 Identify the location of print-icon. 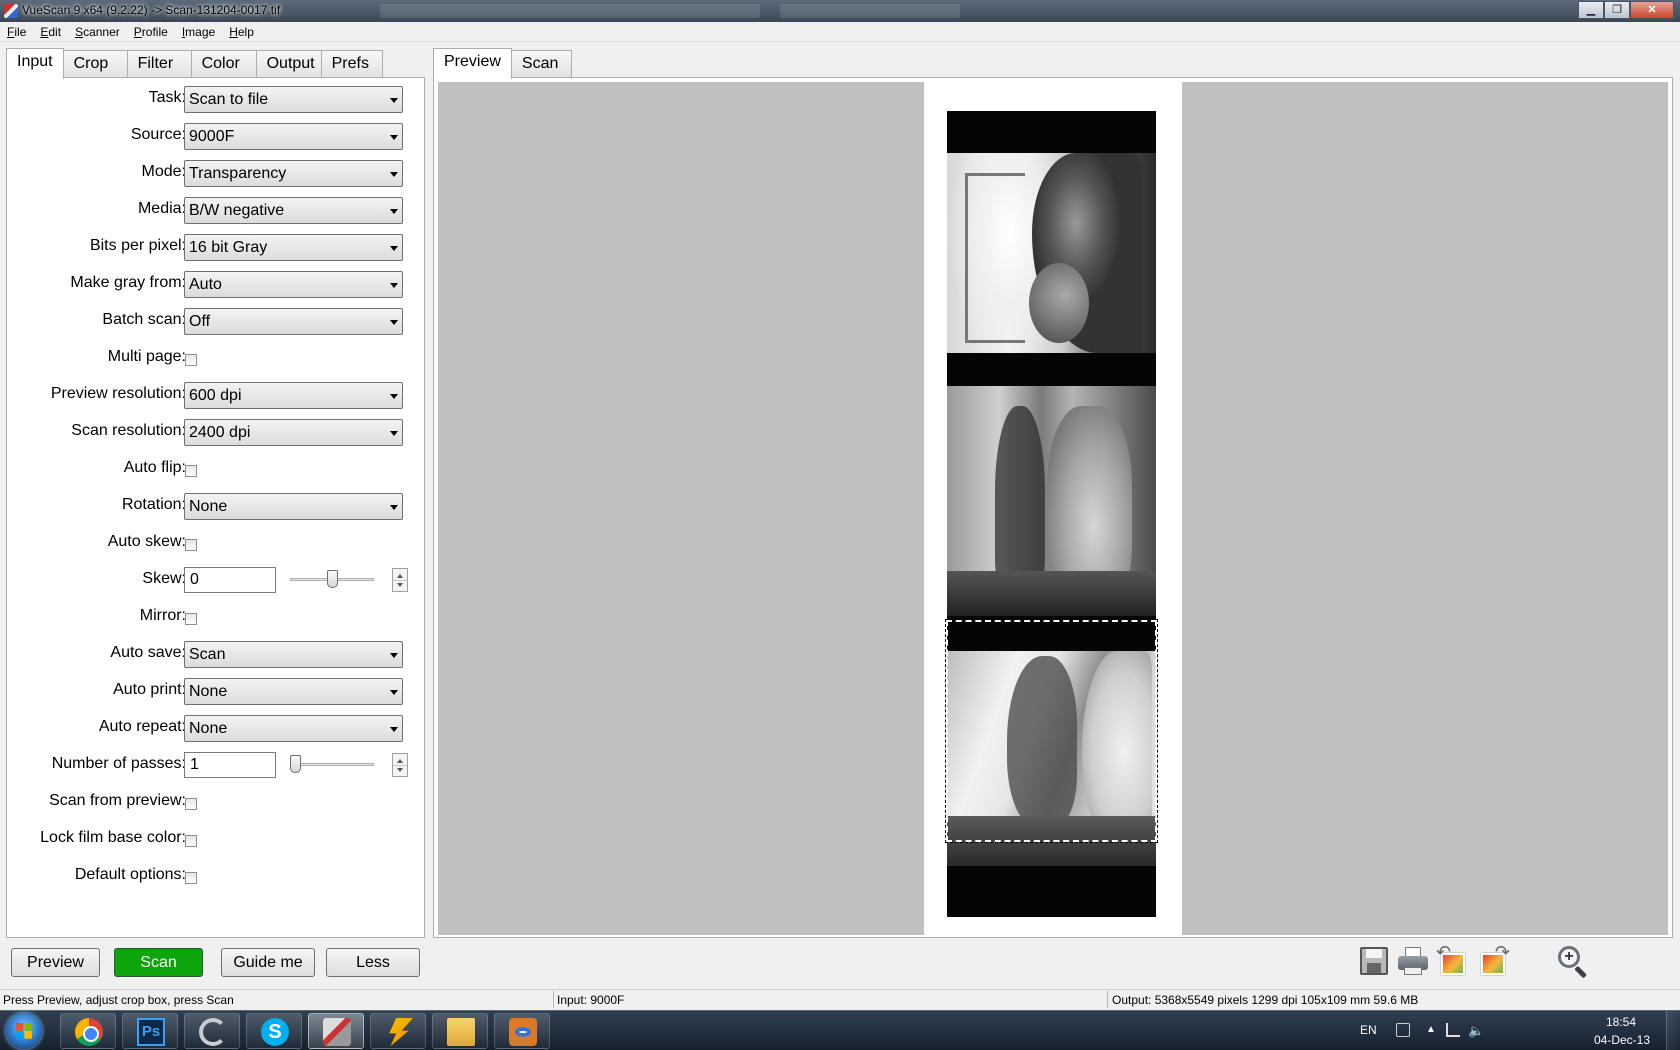
(1413, 961).